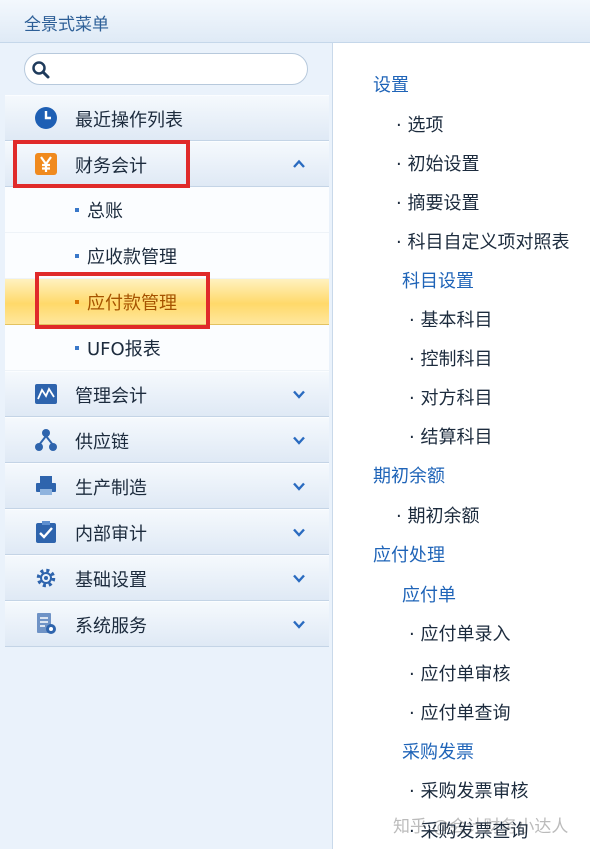  What do you see at coordinates (391, 84) in the screenshot?
I see `section-settings: 设置` at bounding box center [391, 84].